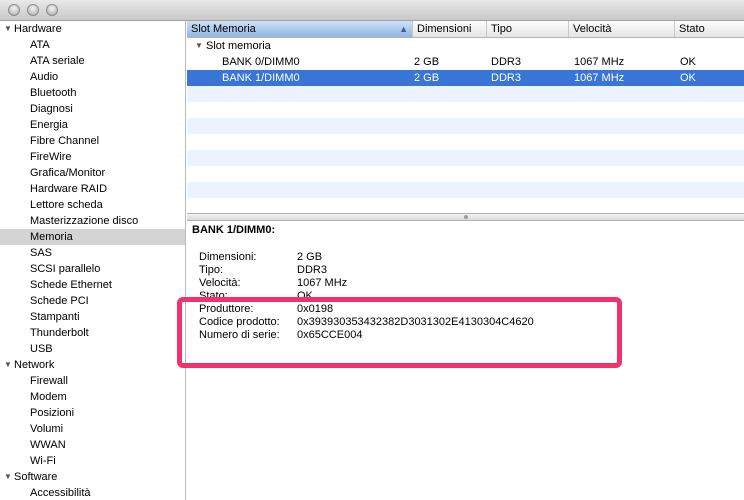 This screenshot has height=500, width=744. What do you see at coordinates (238, 46) in the screenshot?
I see `group-label: Slot memoria` at bounding box center [238, 46].